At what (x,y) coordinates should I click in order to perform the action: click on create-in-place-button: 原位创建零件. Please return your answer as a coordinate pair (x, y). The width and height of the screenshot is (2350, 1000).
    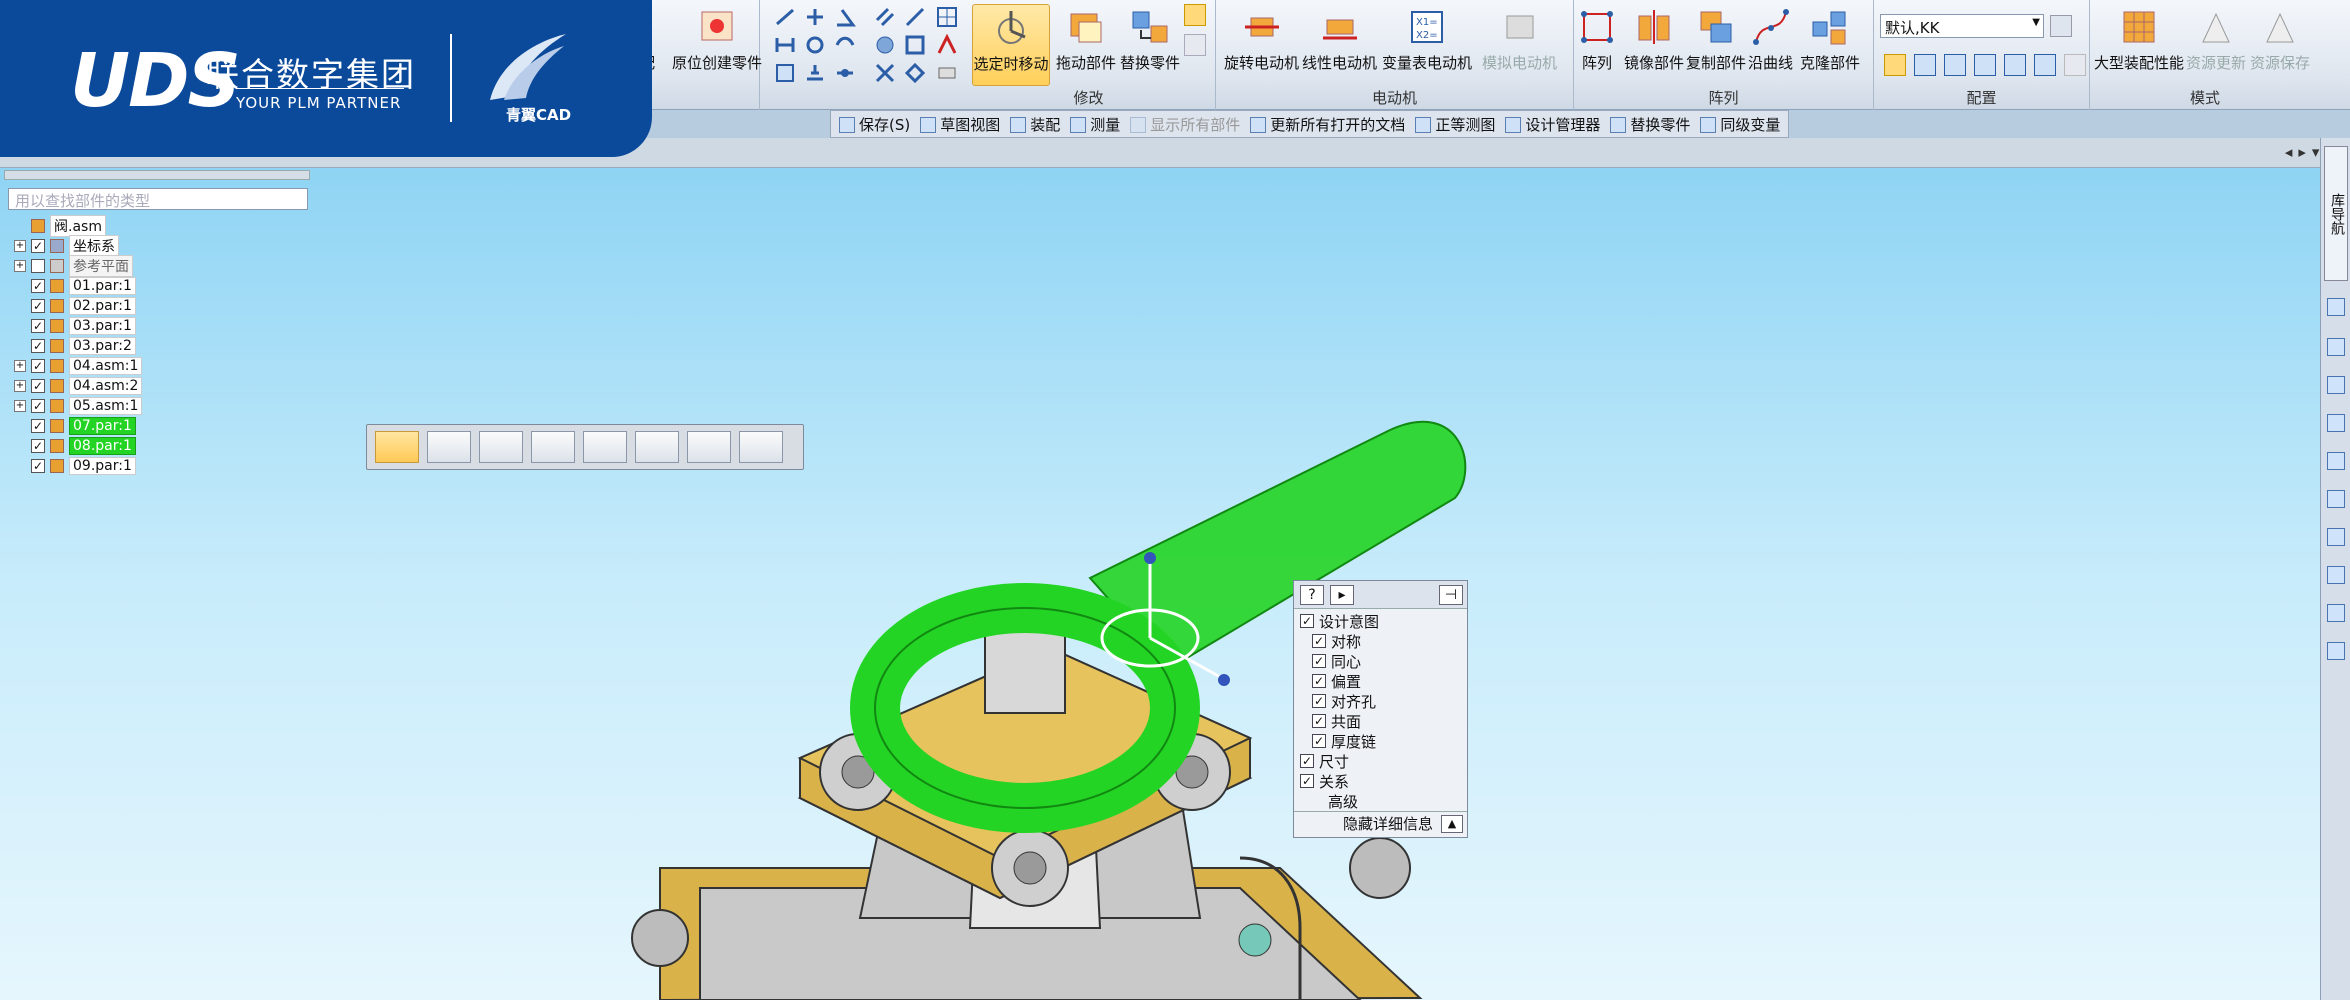
    Looking at the image, I should click on (717, 45).